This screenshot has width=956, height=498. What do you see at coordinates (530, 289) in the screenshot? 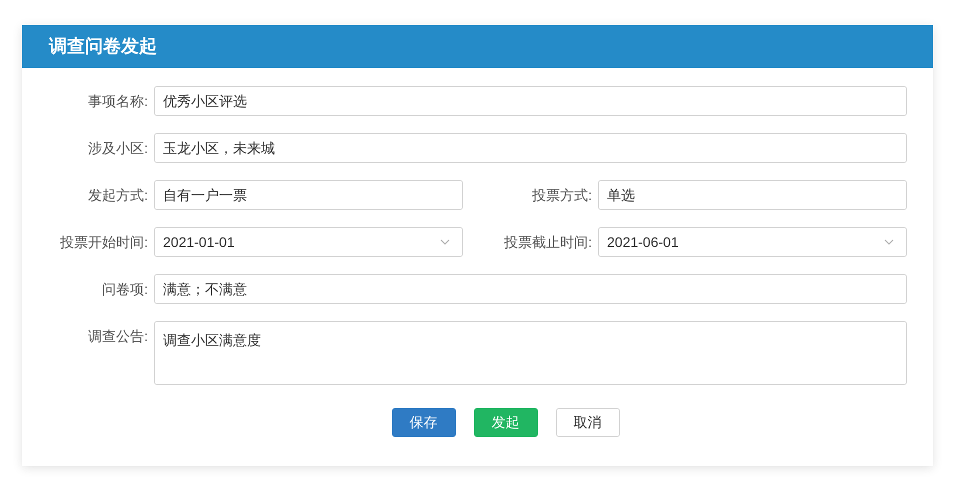
I see `input-field: 满意；不满意` at bounding box center [530, 289].